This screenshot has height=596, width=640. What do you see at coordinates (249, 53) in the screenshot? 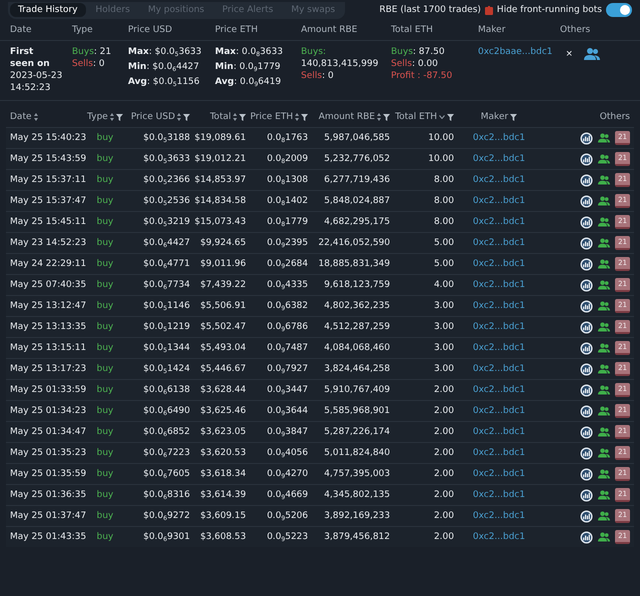
I see `summary-stat: Max: 0.0$_{8}$3633` at bounding box center [249, 53].